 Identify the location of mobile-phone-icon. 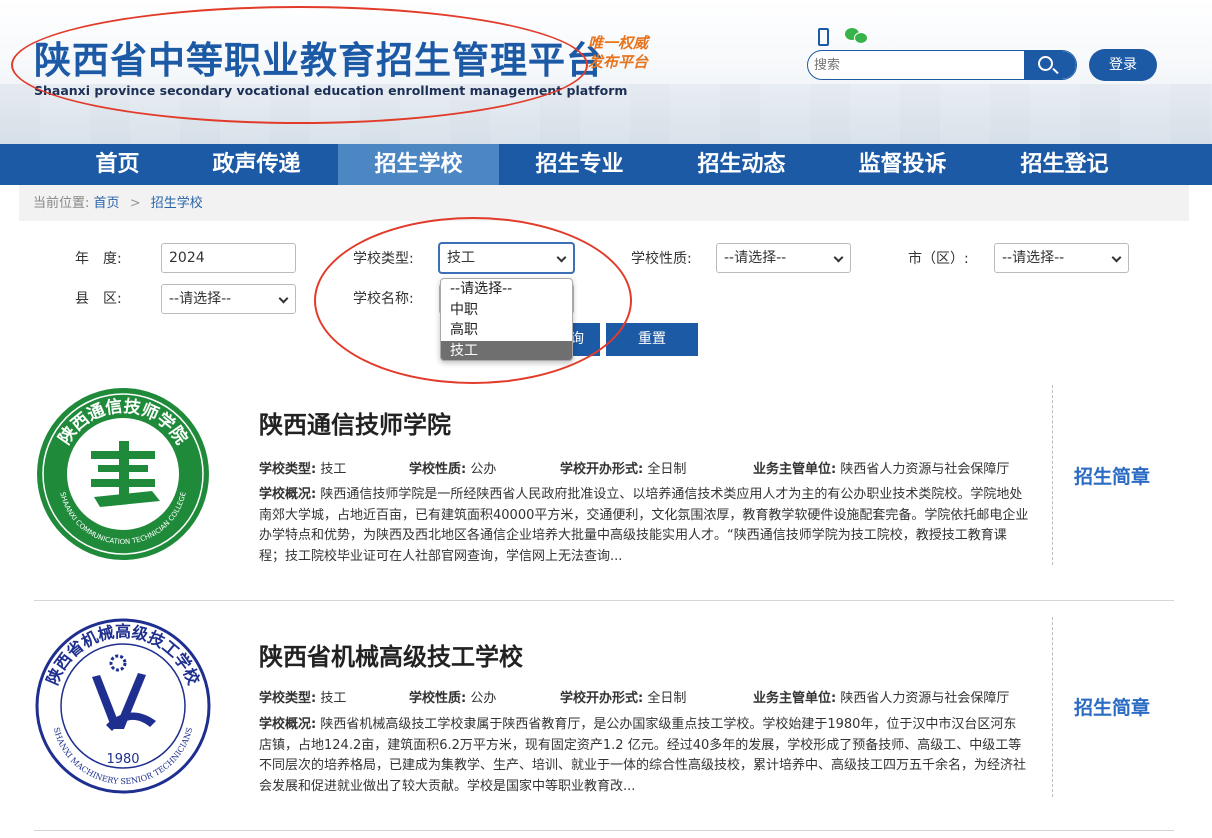
(823, 37).